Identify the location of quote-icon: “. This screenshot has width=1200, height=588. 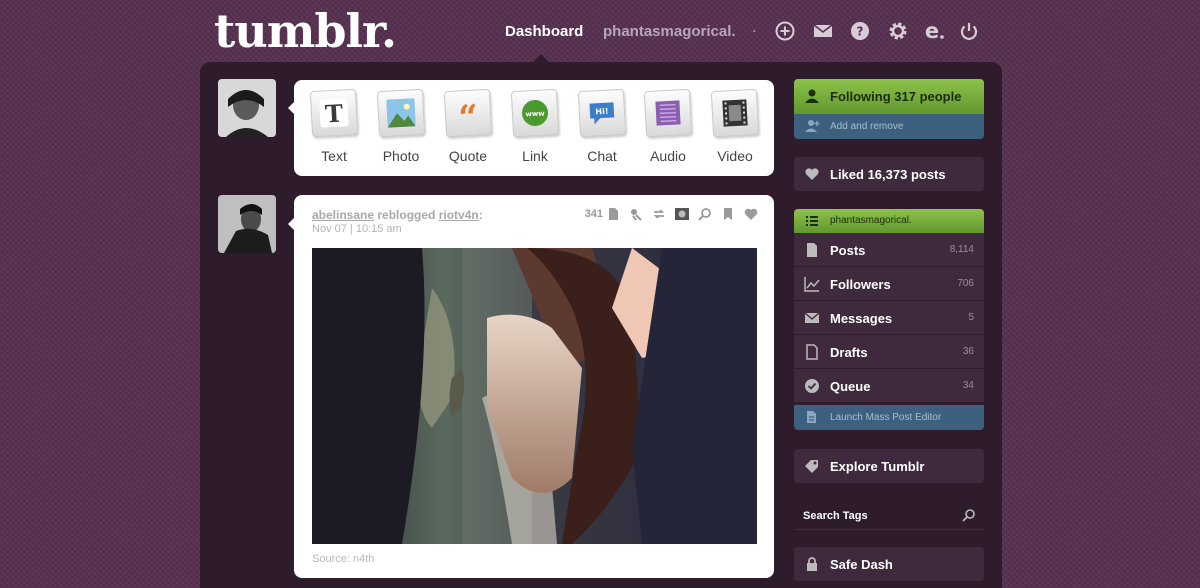
(468, 113).